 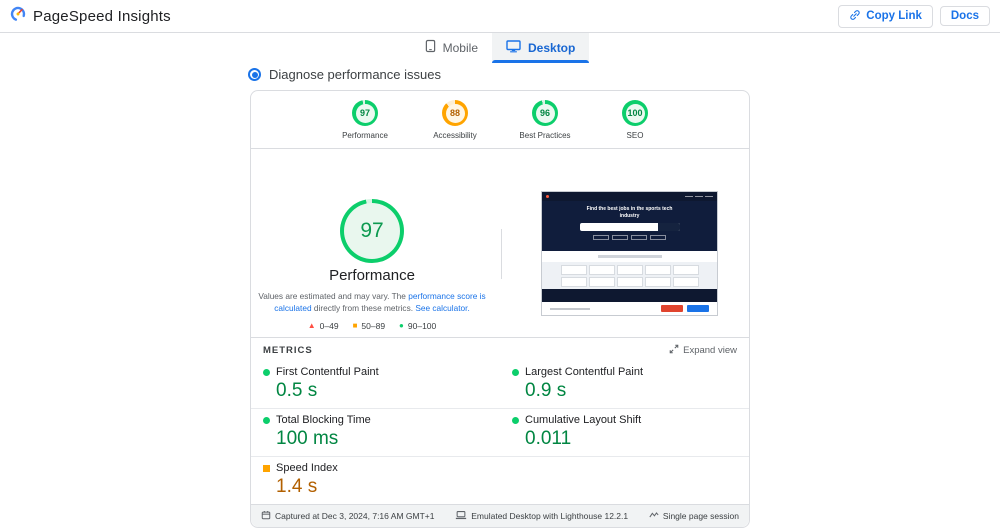 What do you see at coordinates (333, 296) in the screenshot?
I see `disclaimer-text: Values are estimated and may vary. The` at bounding box center [333, 296].